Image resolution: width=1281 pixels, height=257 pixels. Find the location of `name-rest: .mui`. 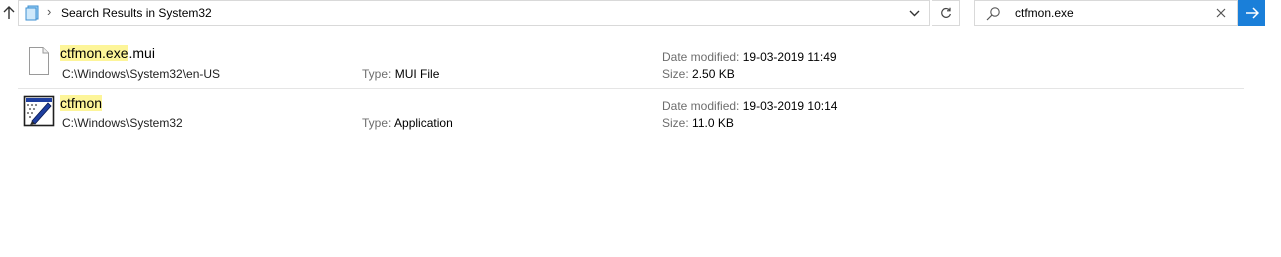

name-rest: .mui is located at coordinates (141, 53).